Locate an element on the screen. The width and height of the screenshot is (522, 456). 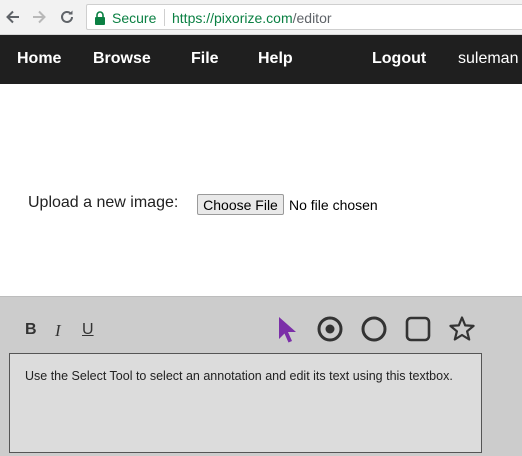
reload-icon is located at coordinates (67, 16).